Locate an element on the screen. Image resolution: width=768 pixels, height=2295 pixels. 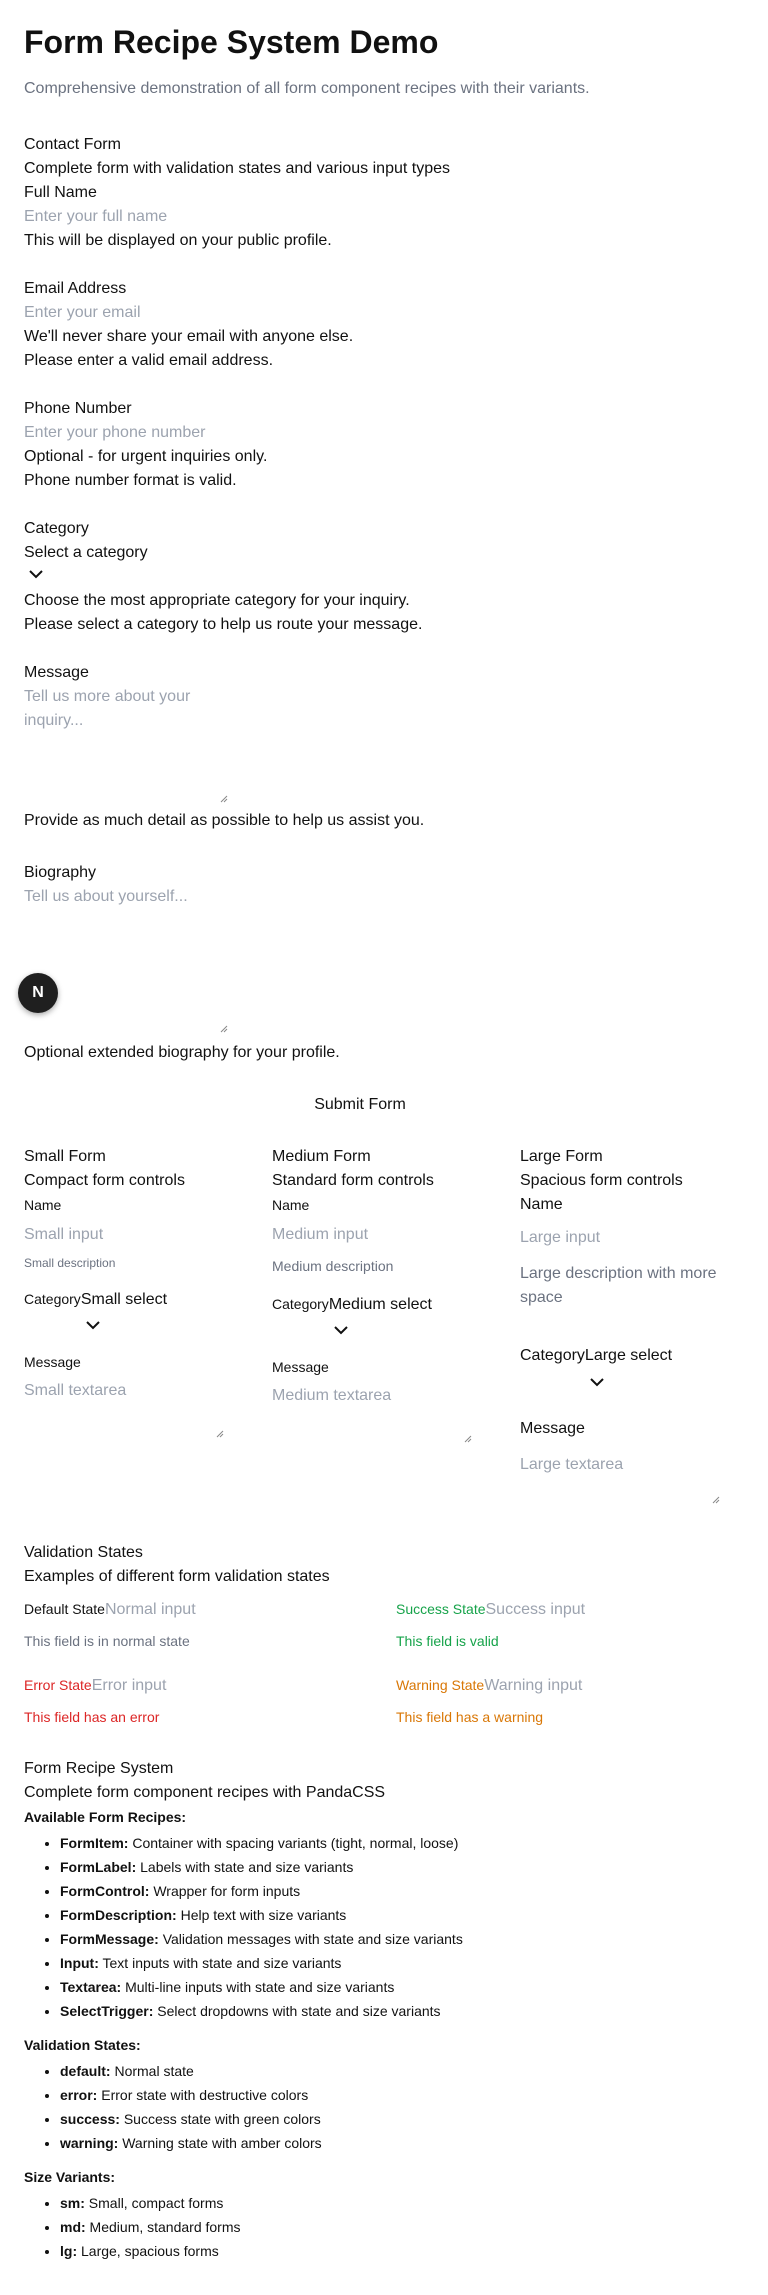
medium-category-row: CategoryMedium select is located at coordinates (352, 1305).